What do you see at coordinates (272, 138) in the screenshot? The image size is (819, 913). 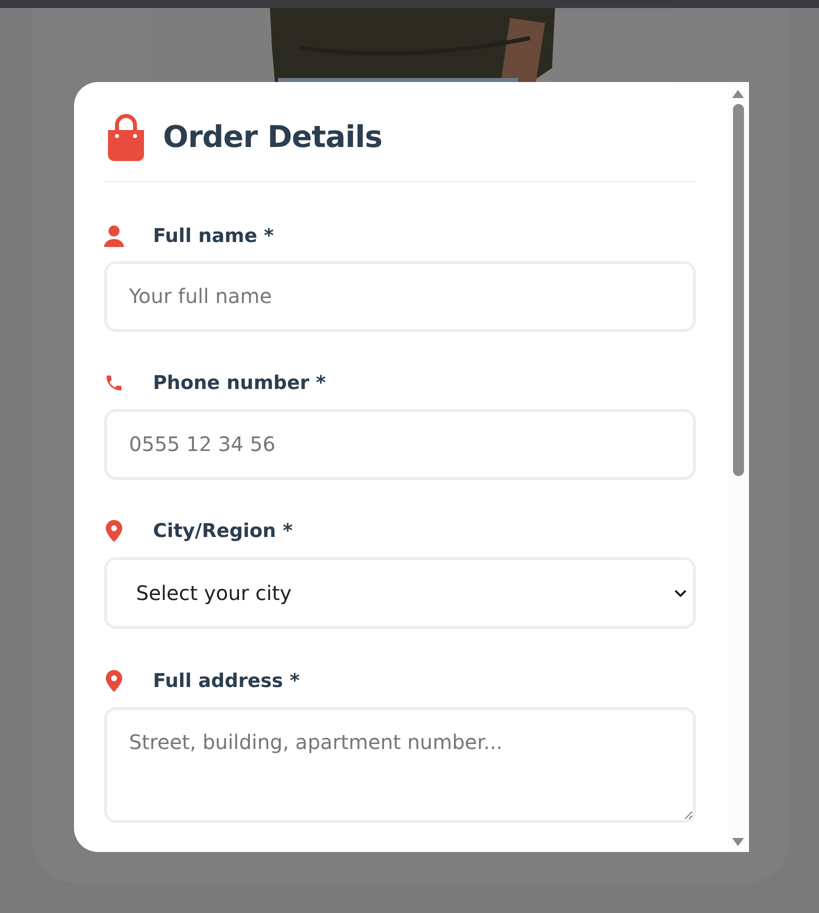 I see `dialog-title: Order Details` at bounding box center [272, 138].